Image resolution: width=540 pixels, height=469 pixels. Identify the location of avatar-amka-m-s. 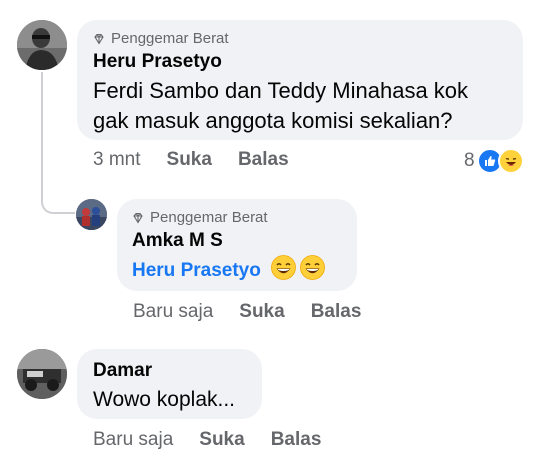
(91, 214).